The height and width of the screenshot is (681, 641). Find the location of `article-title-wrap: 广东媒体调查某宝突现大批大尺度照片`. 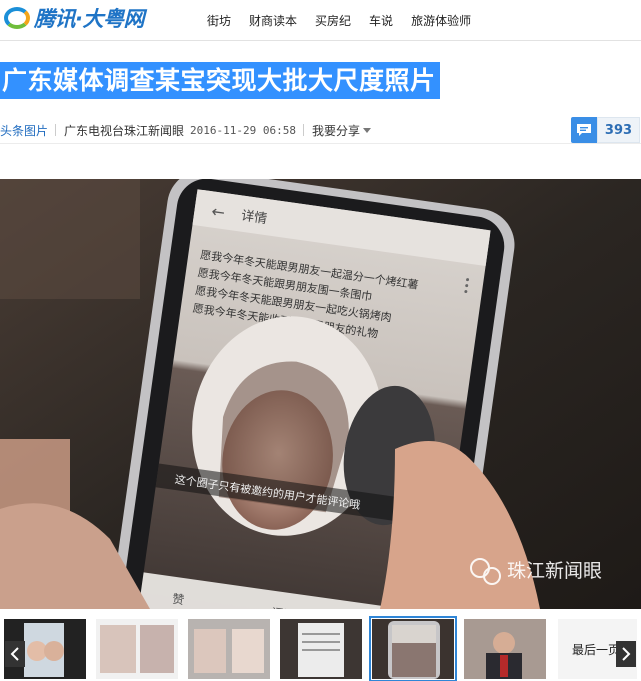

article-title-wrap: 广东媒体调查某宝突现大批大尺度照片 is located at coordinates (220, 80).